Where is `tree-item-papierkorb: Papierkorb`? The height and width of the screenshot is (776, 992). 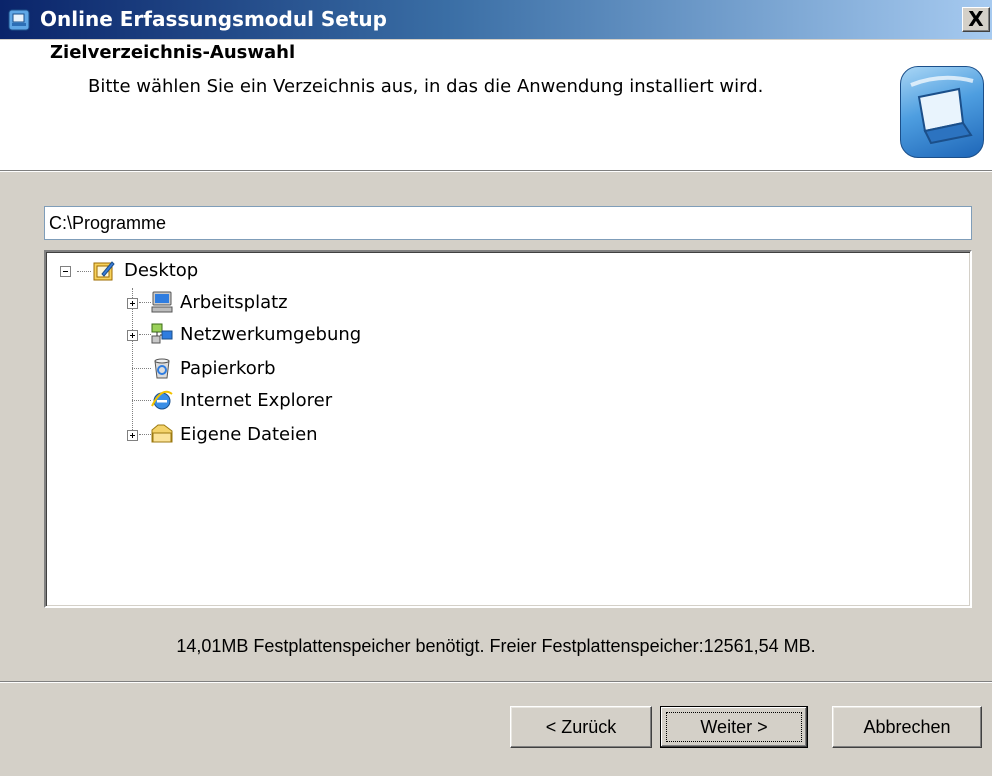
tree-item-papierkorb: Papierkorb is located at coordinates (196, 369).